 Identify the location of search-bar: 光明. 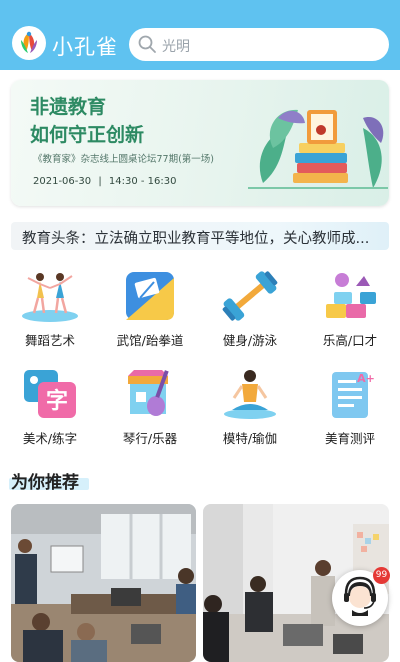
(259, 44).